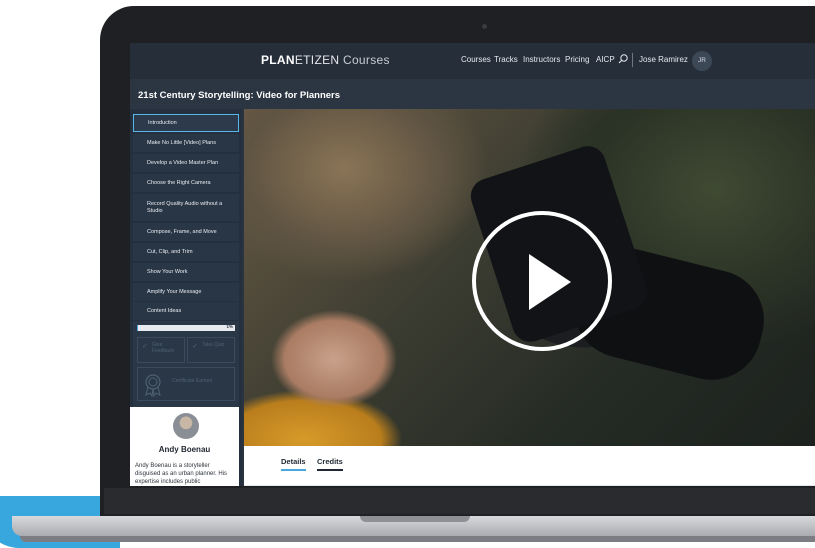 The width and height of the screenshot is (815, 548). I want to click on tab-credits: Credits, so click(330, 464).